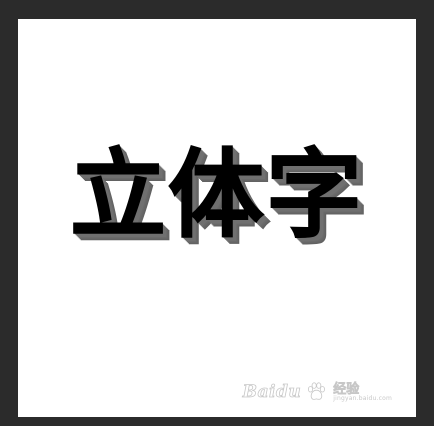 Image resolution: width=434 pixels, height=426 pixels. I want to click on baidu-jingyan-watermark: Baidu 经验 jingyan.baidu.com, so click(317, 392).